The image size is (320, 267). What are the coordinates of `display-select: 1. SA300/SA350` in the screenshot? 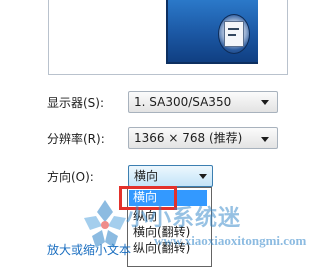 It's located at (203, 102).